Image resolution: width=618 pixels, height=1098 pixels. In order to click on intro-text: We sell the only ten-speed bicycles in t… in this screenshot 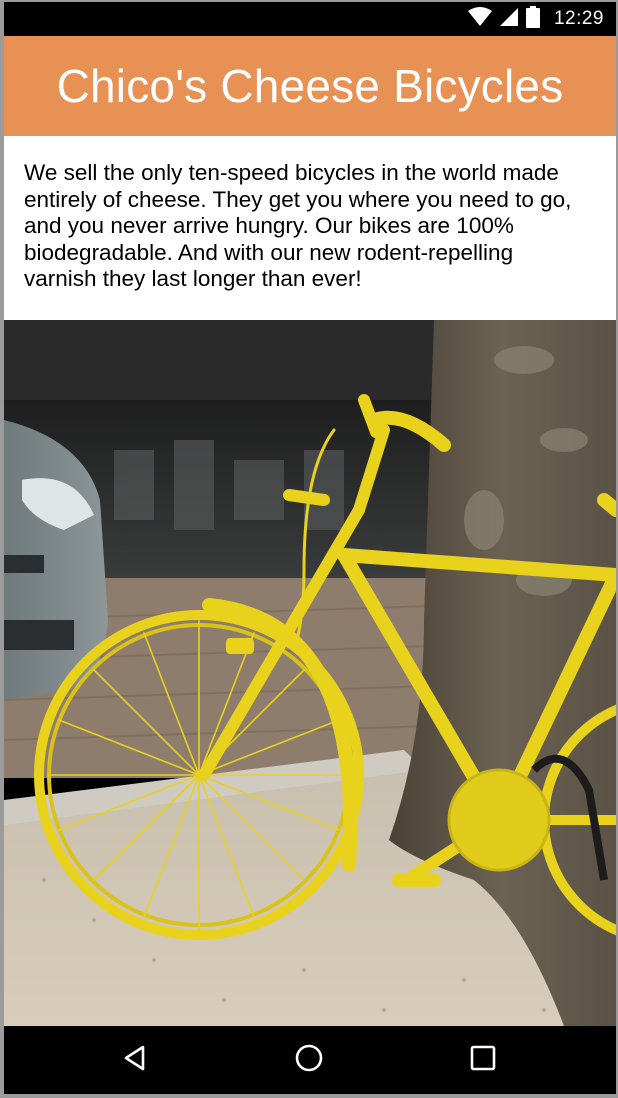, I will do `click(298, 225)`.